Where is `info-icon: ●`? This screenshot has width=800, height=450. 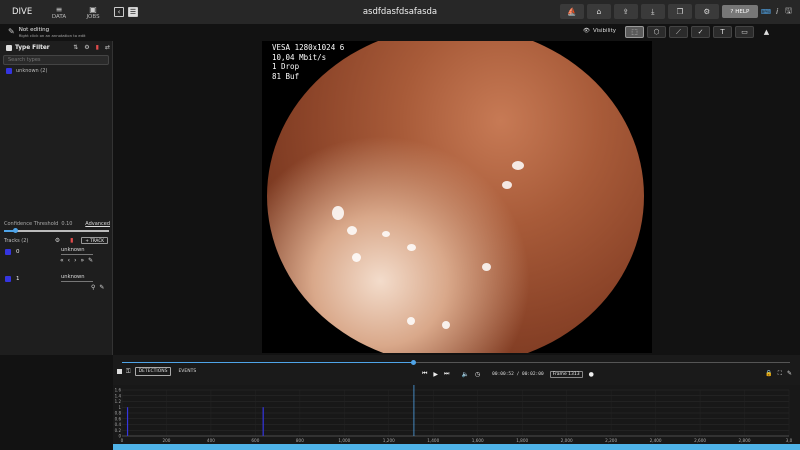
info-icon: ● is located at coordinates (591, 374).